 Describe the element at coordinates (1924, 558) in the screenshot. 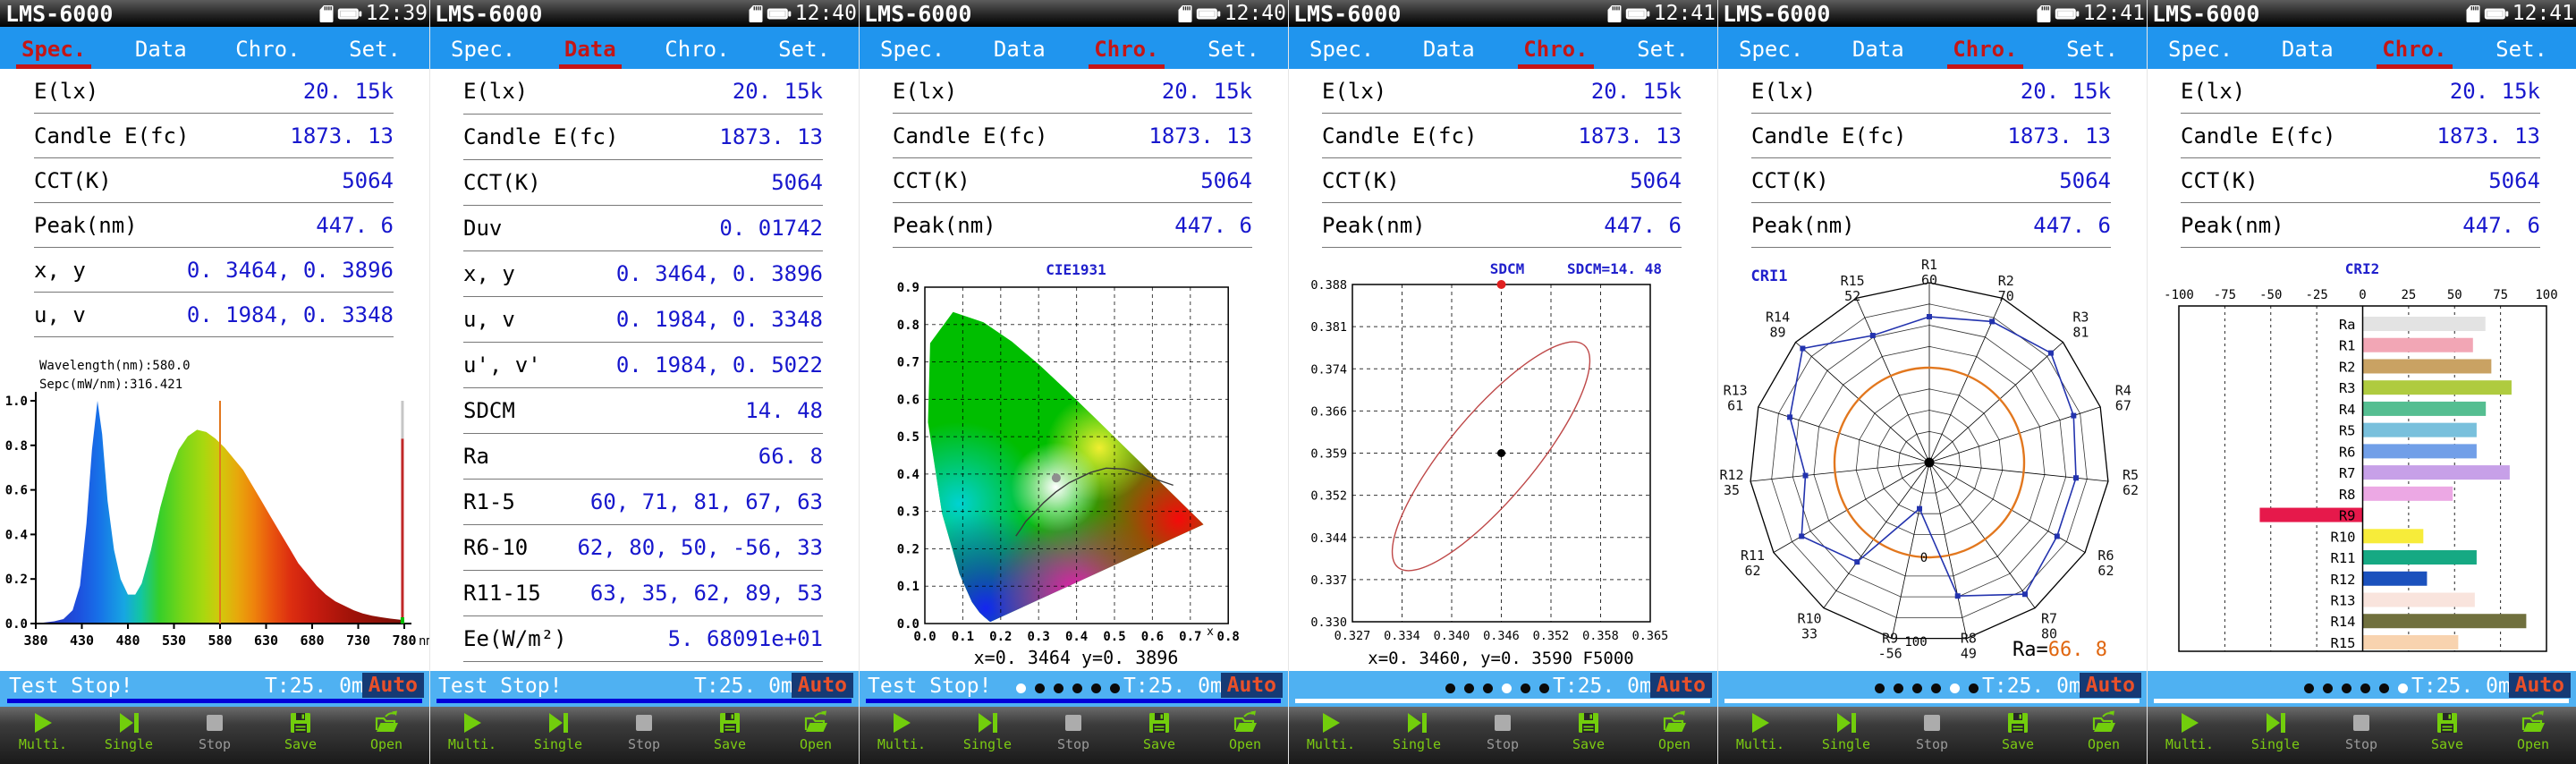

I see `cri1-scale-0: 0` at that location.